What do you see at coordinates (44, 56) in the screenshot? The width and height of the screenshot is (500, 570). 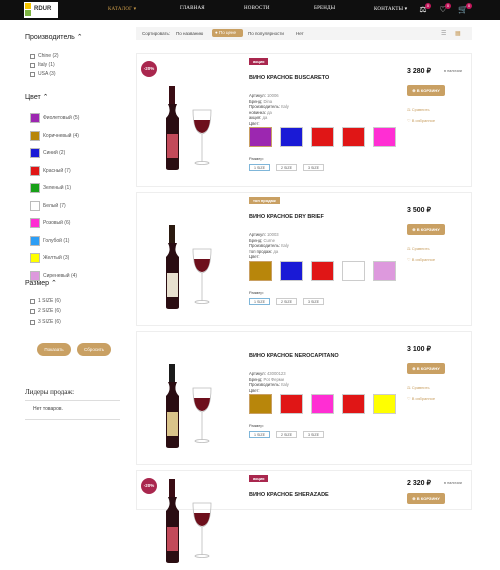 I see `filter-manufacturer-option: Chine (2)` at bounding box center [44, 56].